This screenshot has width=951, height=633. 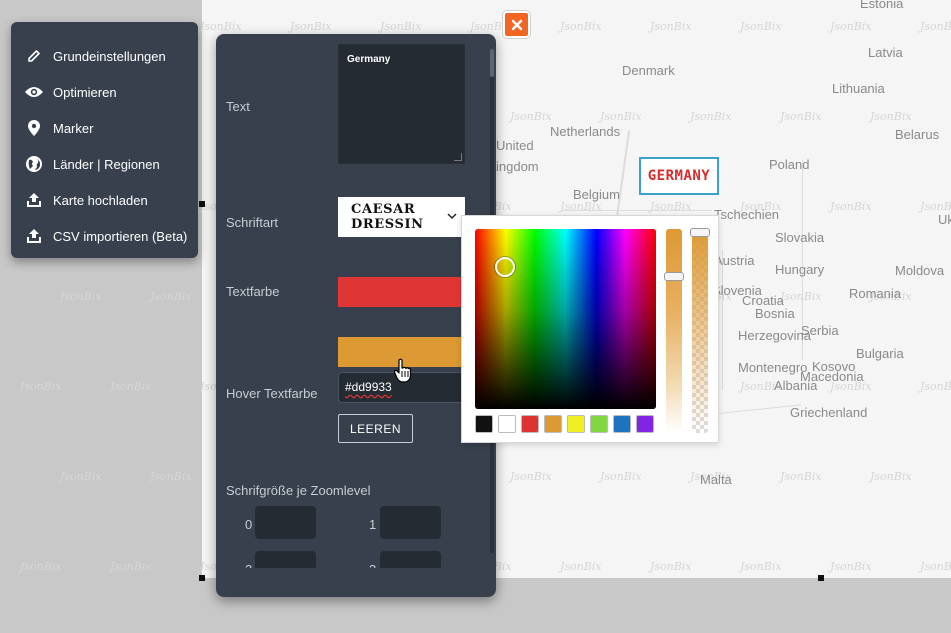 I want to click on country-label: ingdom, so click(x=517, y=166).